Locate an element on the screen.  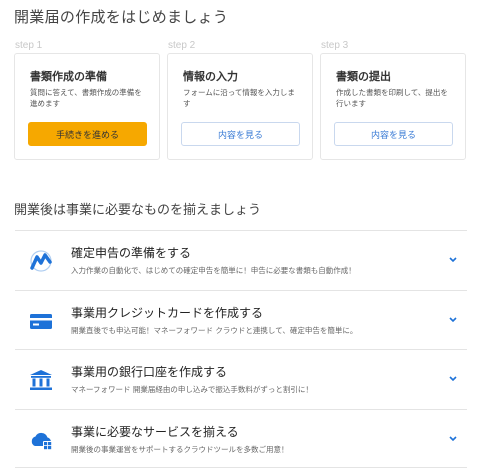
step-2-label: step 2 is located at coordinates (182, 45).